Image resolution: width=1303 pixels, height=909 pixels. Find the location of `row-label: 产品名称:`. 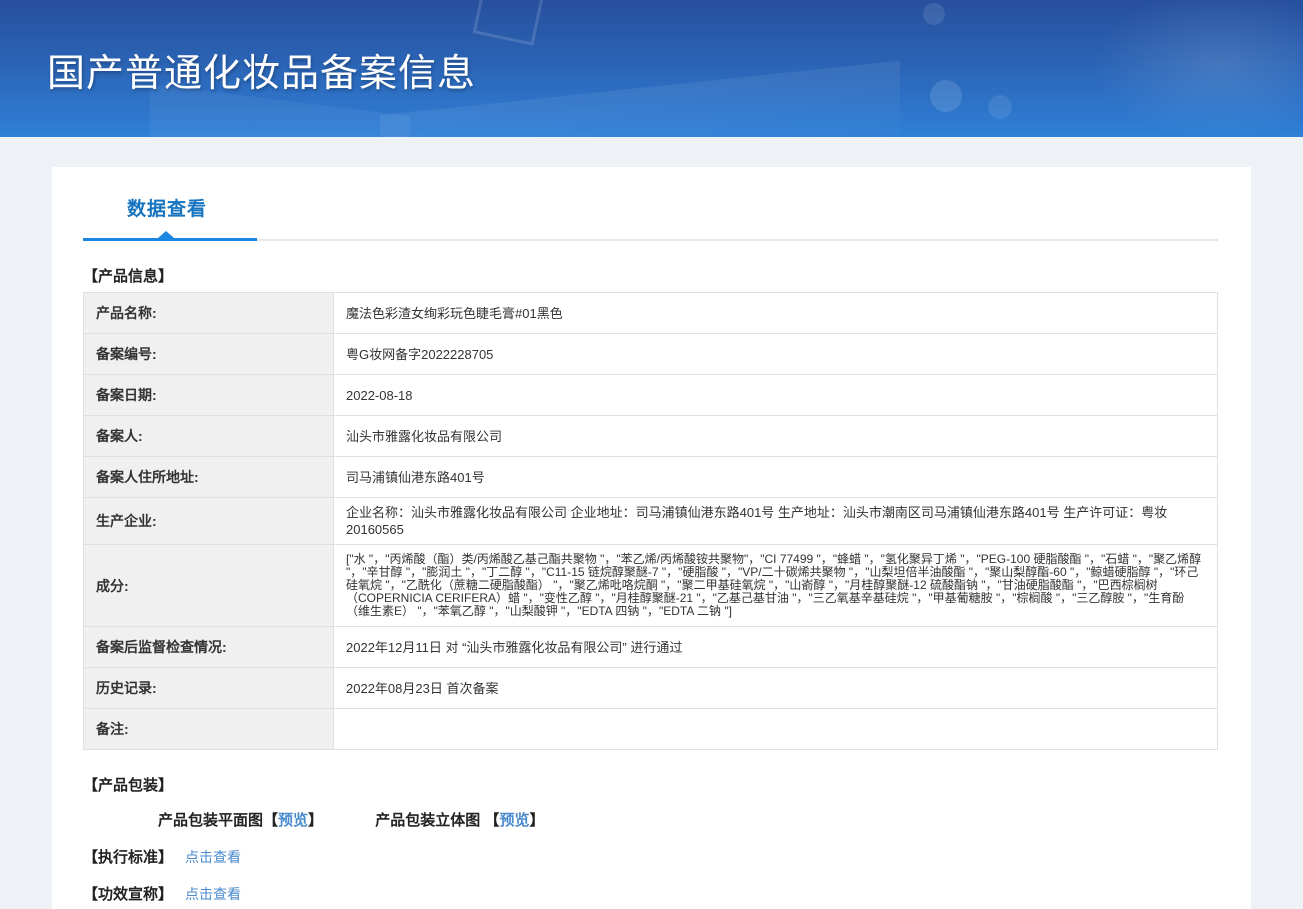

row-label: 产品名称: is located at coordinates (208, 313).